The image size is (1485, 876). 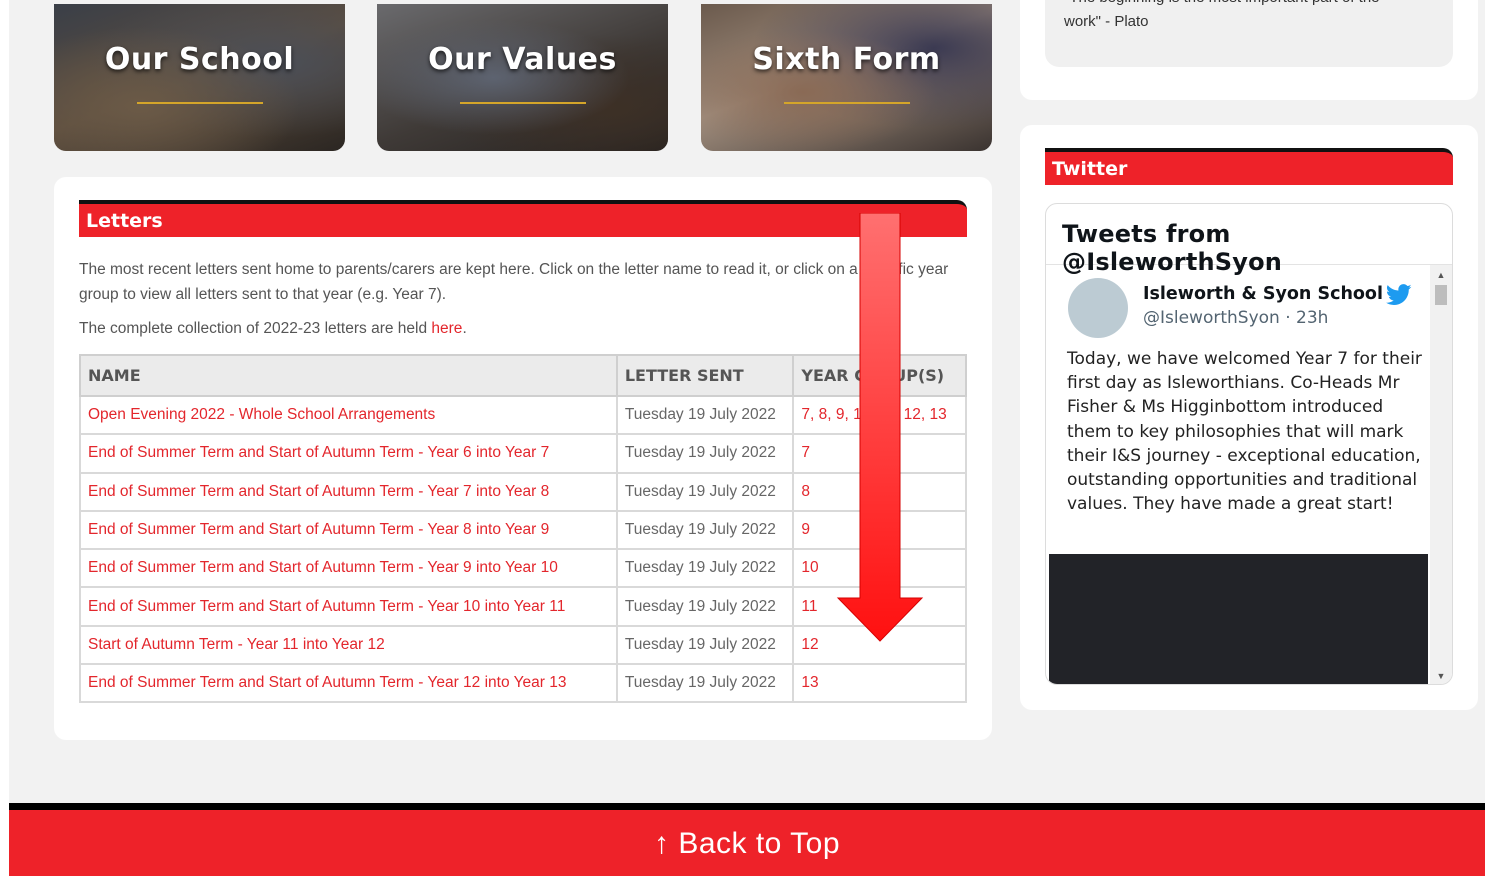 I want to click on tweet-author-name: Isleworth & Syon School, so click(x=1263, y=294).